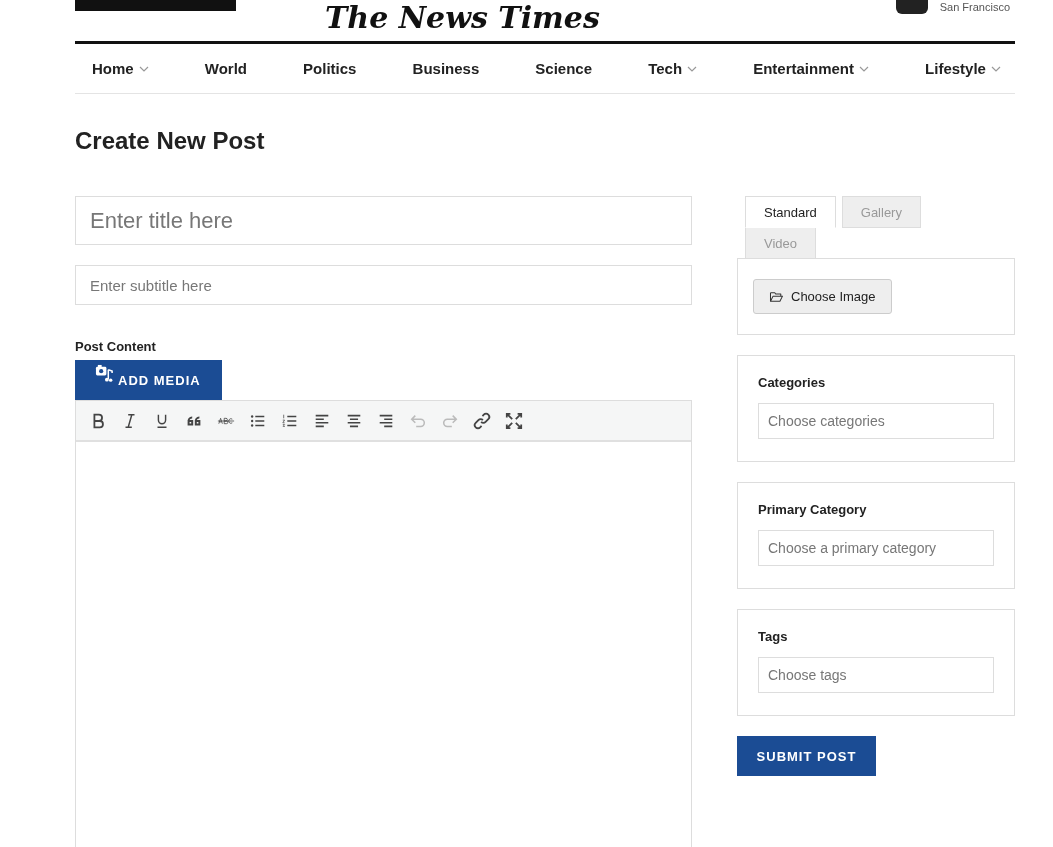  I want to click on nav-link: Politics, so click(330, 68).